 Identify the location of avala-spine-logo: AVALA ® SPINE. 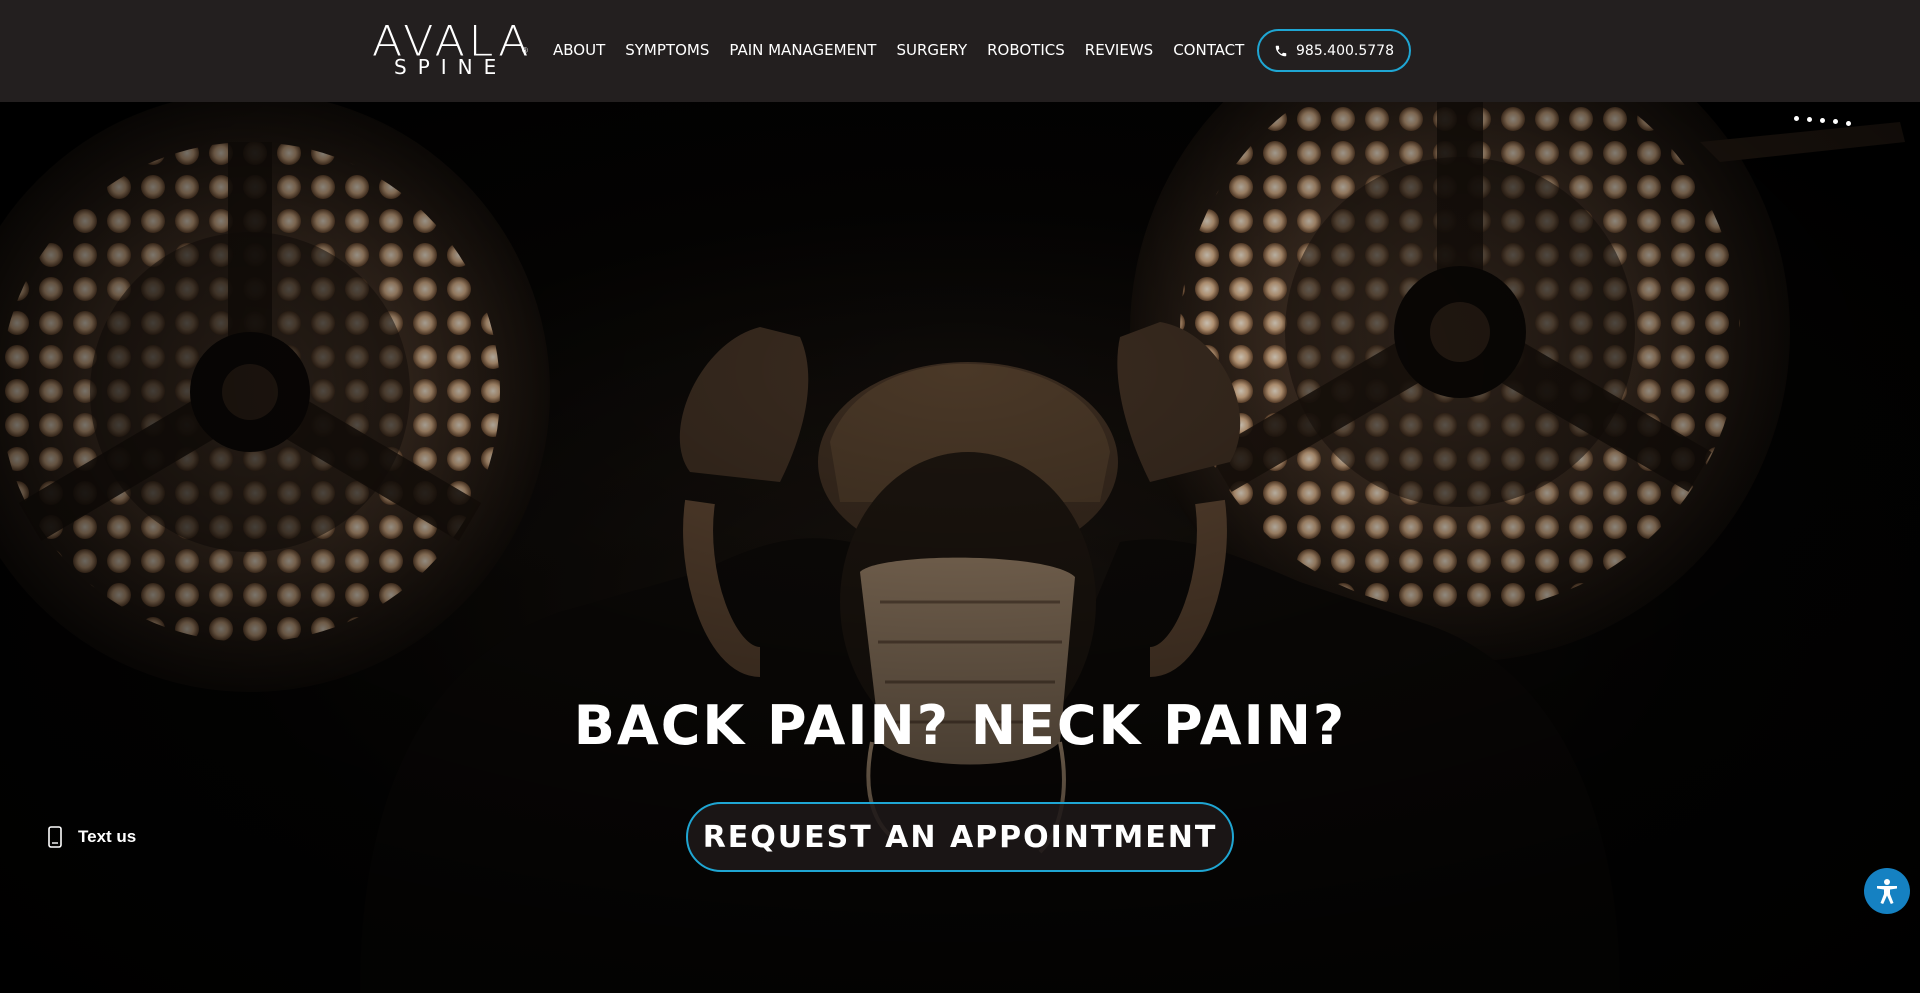
(450, 49).